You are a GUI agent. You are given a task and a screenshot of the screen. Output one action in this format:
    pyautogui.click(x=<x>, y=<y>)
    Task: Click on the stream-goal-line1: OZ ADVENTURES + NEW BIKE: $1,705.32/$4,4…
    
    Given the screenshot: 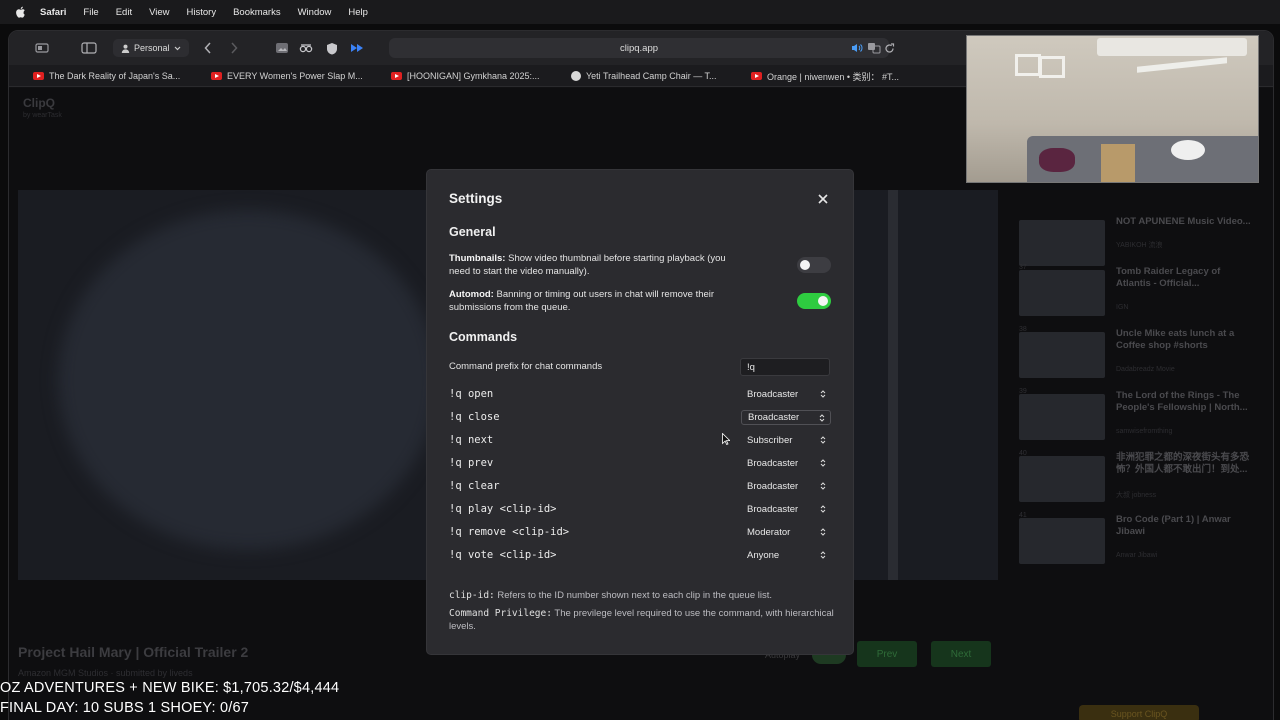 What is the action you would take?
    pyautogui.click(x=170, y=688)
    